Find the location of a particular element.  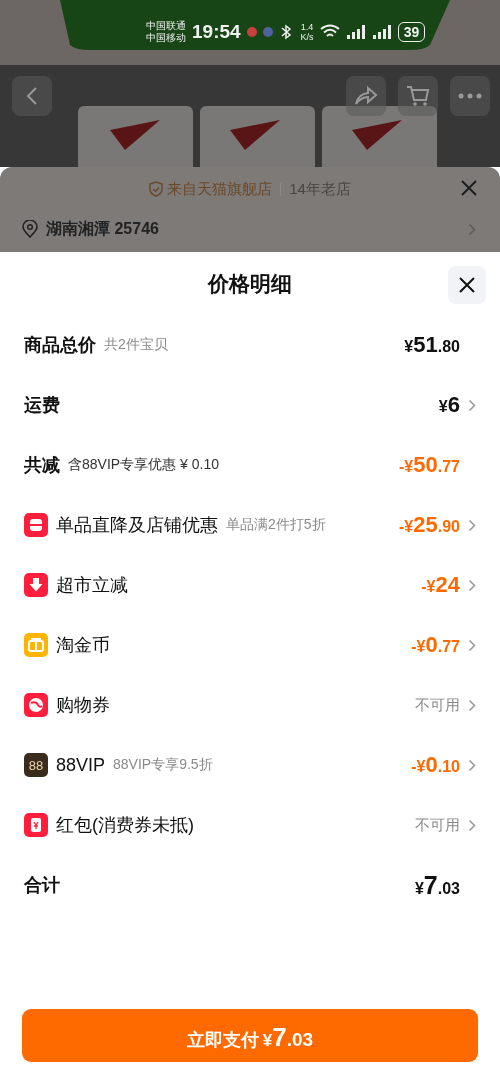

close-button is located at coordinates (467, 285).